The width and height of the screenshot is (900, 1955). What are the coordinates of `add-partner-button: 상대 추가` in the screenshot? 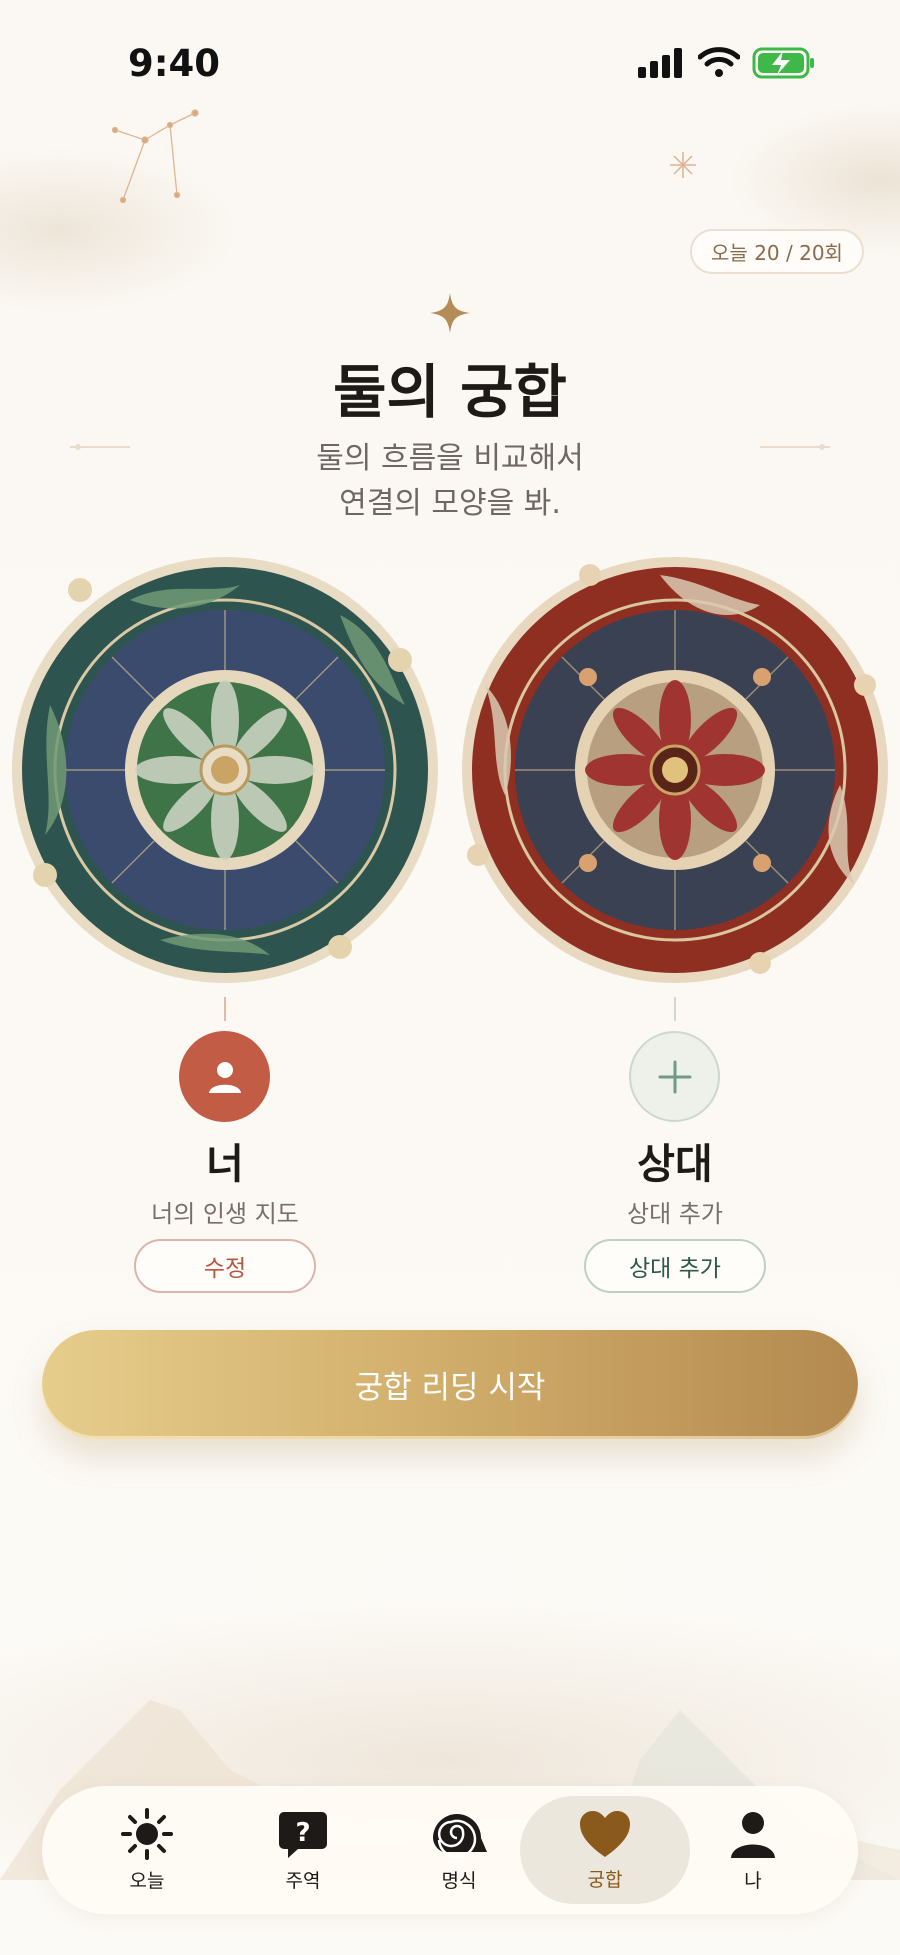 It's located at (675, 1266).